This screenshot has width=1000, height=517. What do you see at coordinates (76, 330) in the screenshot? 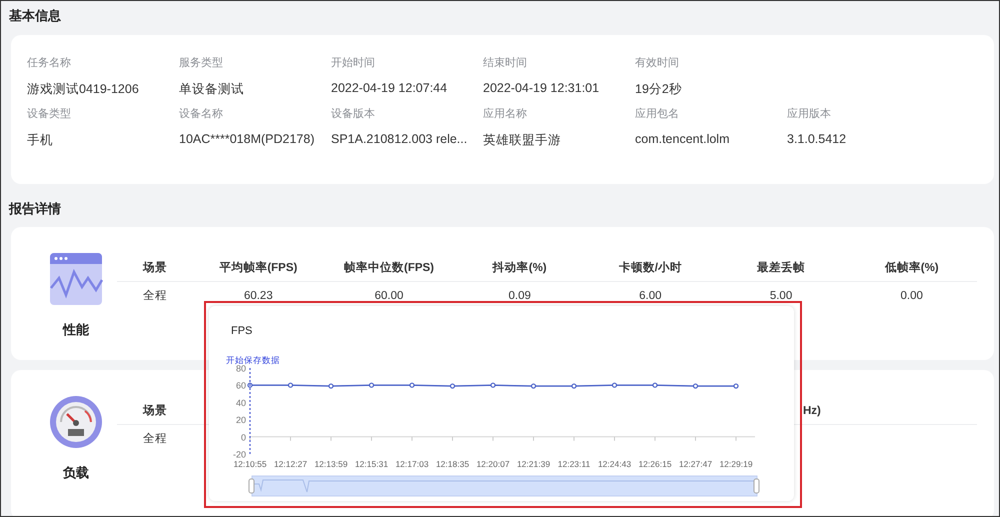
I see `card-title: 性能` at bounding box center [76, 330].